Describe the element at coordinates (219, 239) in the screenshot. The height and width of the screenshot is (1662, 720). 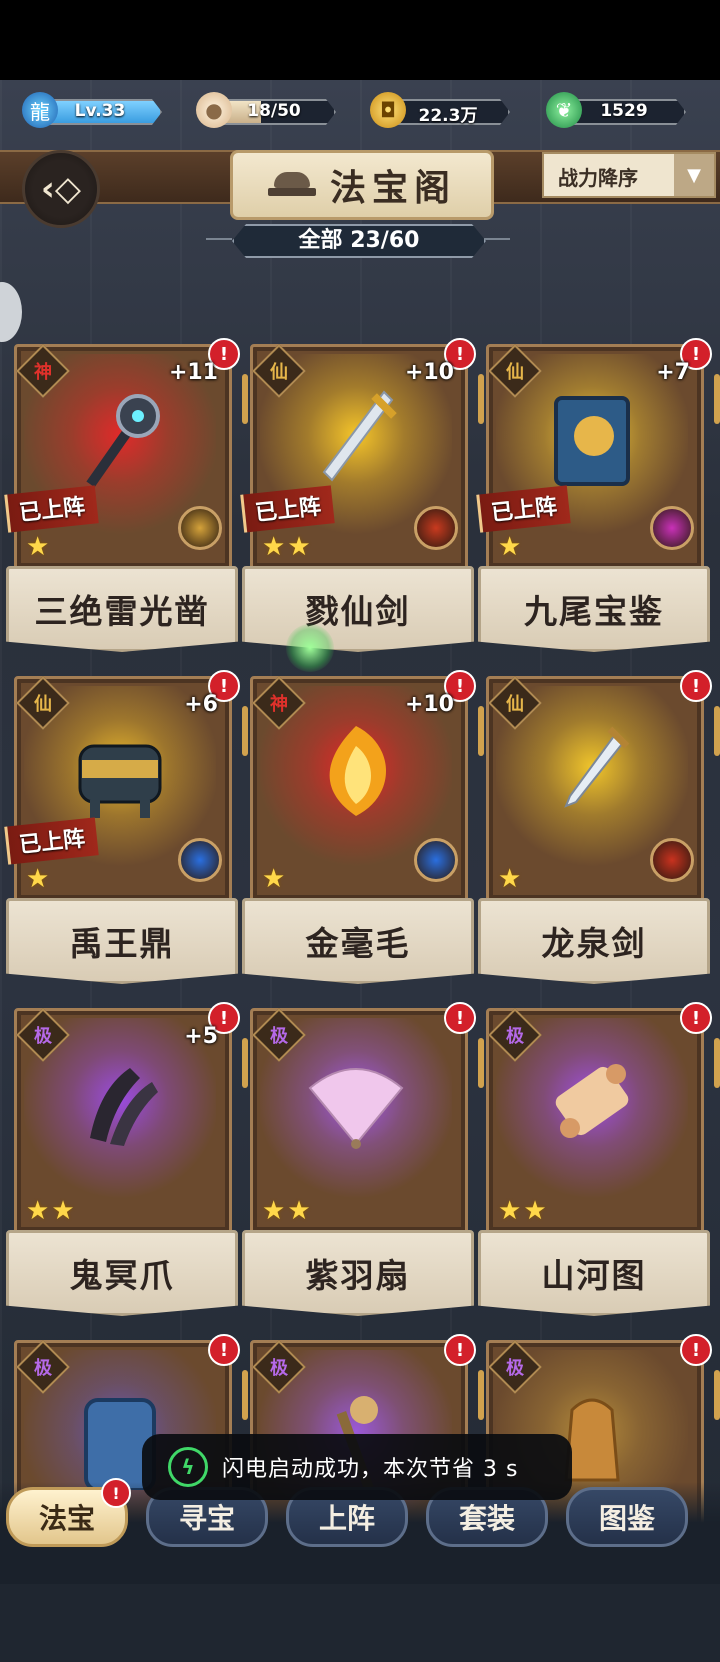
I see `divider-line-left` at that location.